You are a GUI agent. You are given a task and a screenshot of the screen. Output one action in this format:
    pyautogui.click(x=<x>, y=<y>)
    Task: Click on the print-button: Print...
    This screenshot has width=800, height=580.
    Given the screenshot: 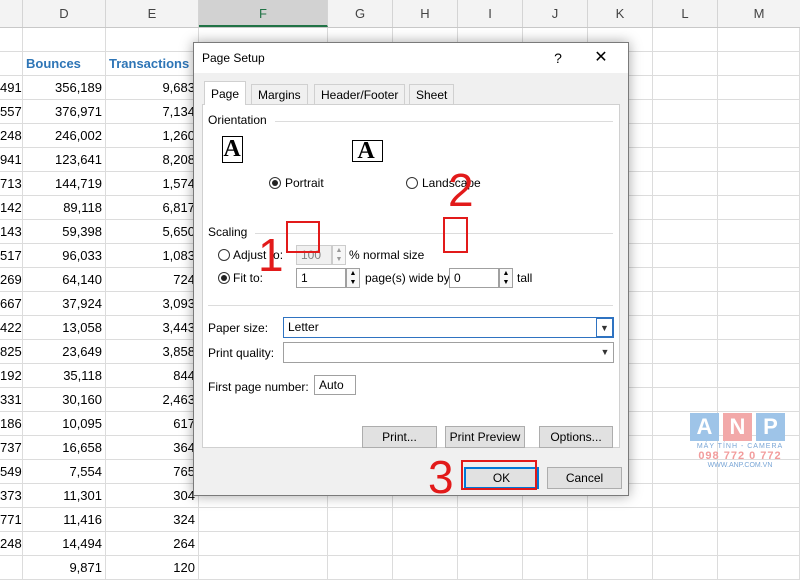 What is the action you would take?
    pyautogui.click(x=399, y=437)
    